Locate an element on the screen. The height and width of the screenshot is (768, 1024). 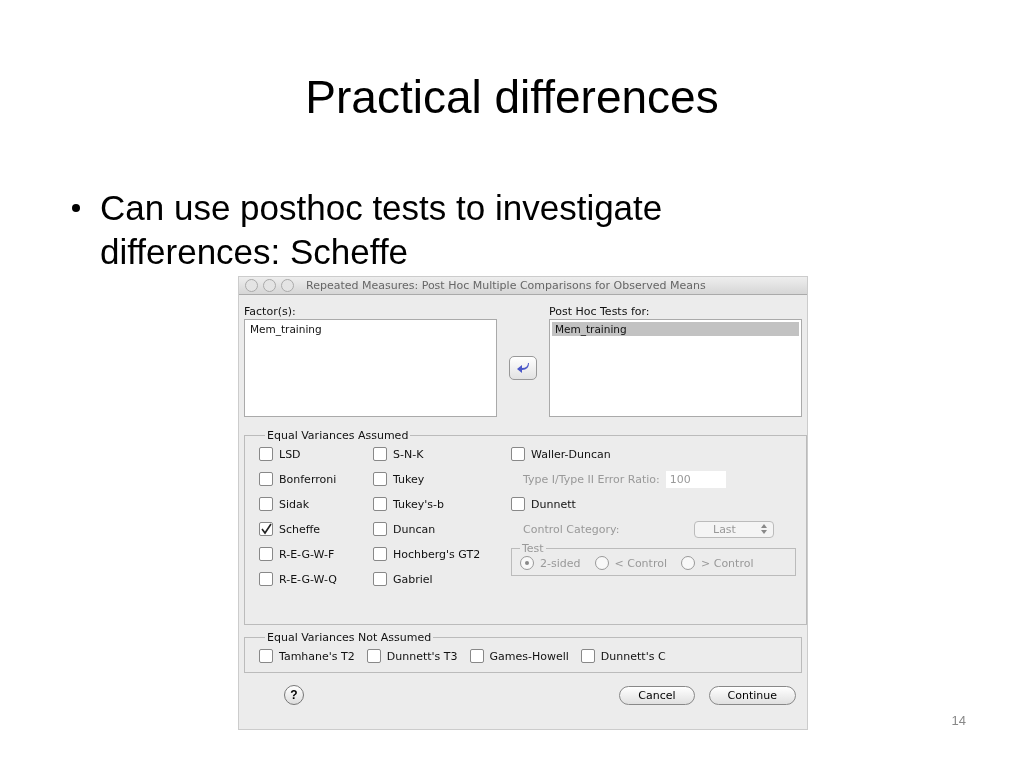
list-label: Factor(s): is located at coordinates (270, 312).